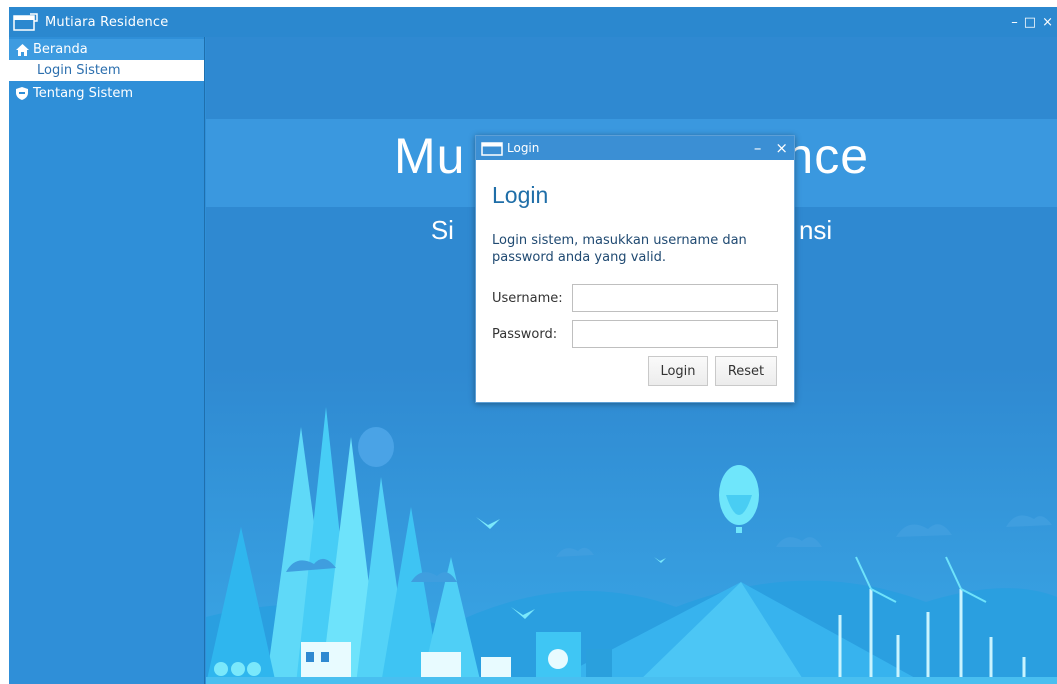  Describe the element at coordinates (442, 230) in the screenshot. I see `hero-subtitle-left: Si` at that location.